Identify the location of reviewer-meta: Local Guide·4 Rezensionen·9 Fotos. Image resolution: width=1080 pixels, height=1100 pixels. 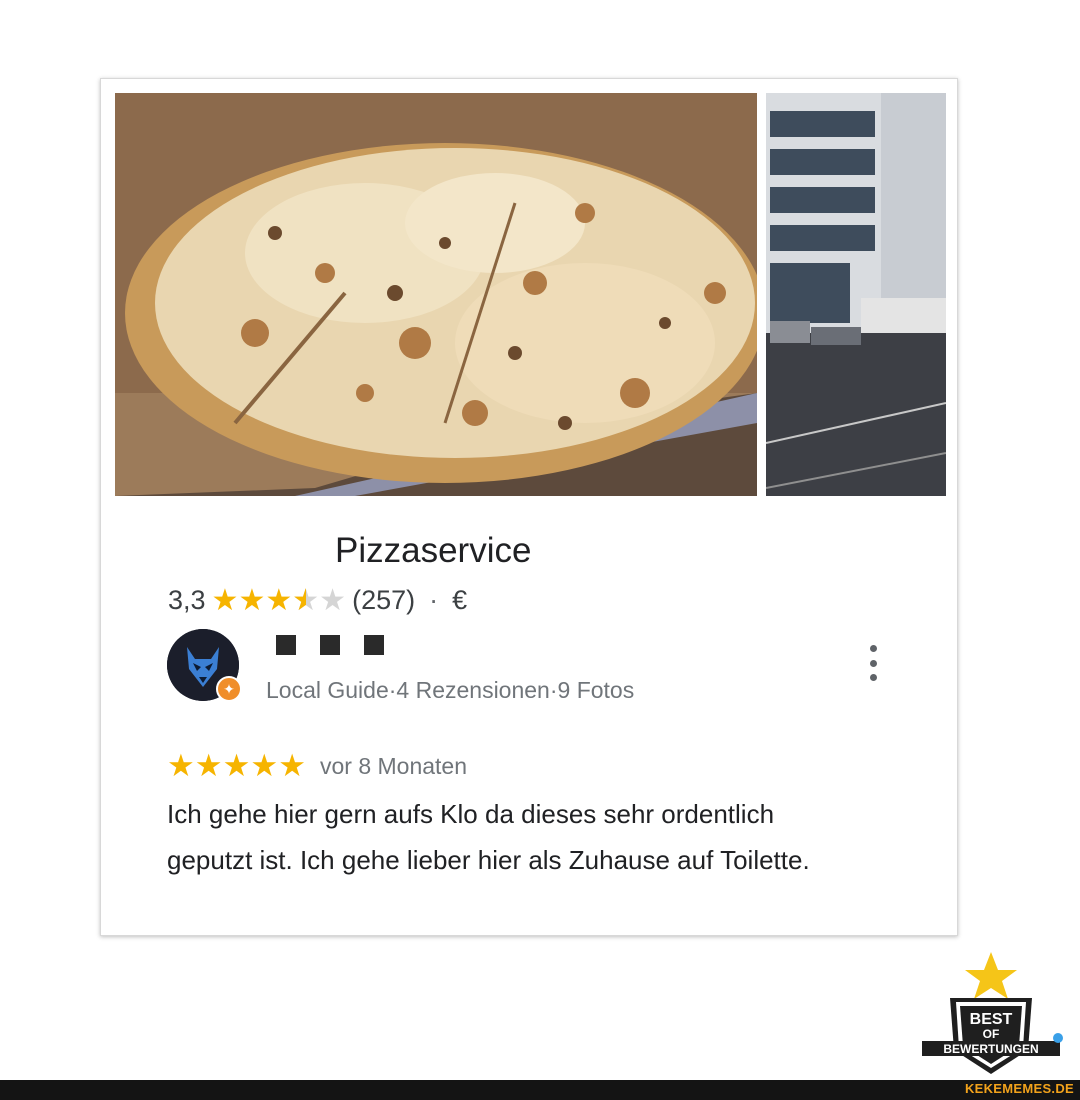
(450, 690).